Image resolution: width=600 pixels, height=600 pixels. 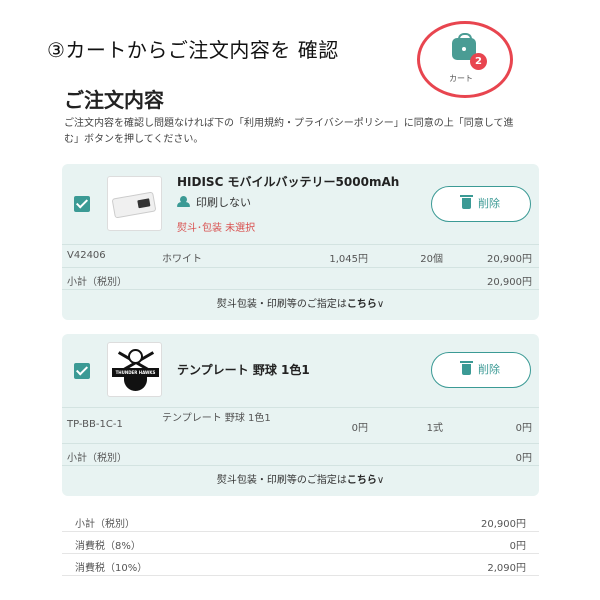 What do you see at coordinates (135, 384) in the screenshot?
I see `logo-shield` at bounding box center [135, 384].